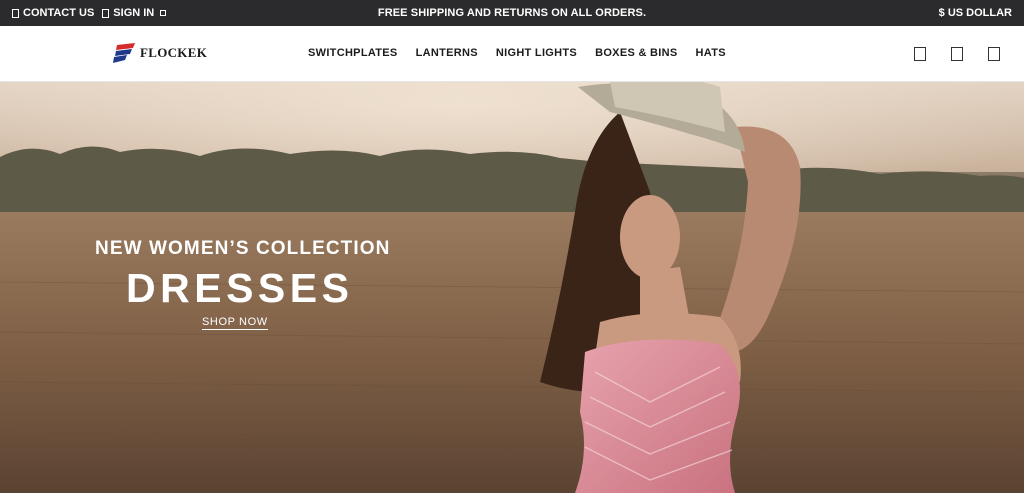  Describe the element at coordinates (124, 53) in the screenshot. I see `logo-mark-icon` at that location.